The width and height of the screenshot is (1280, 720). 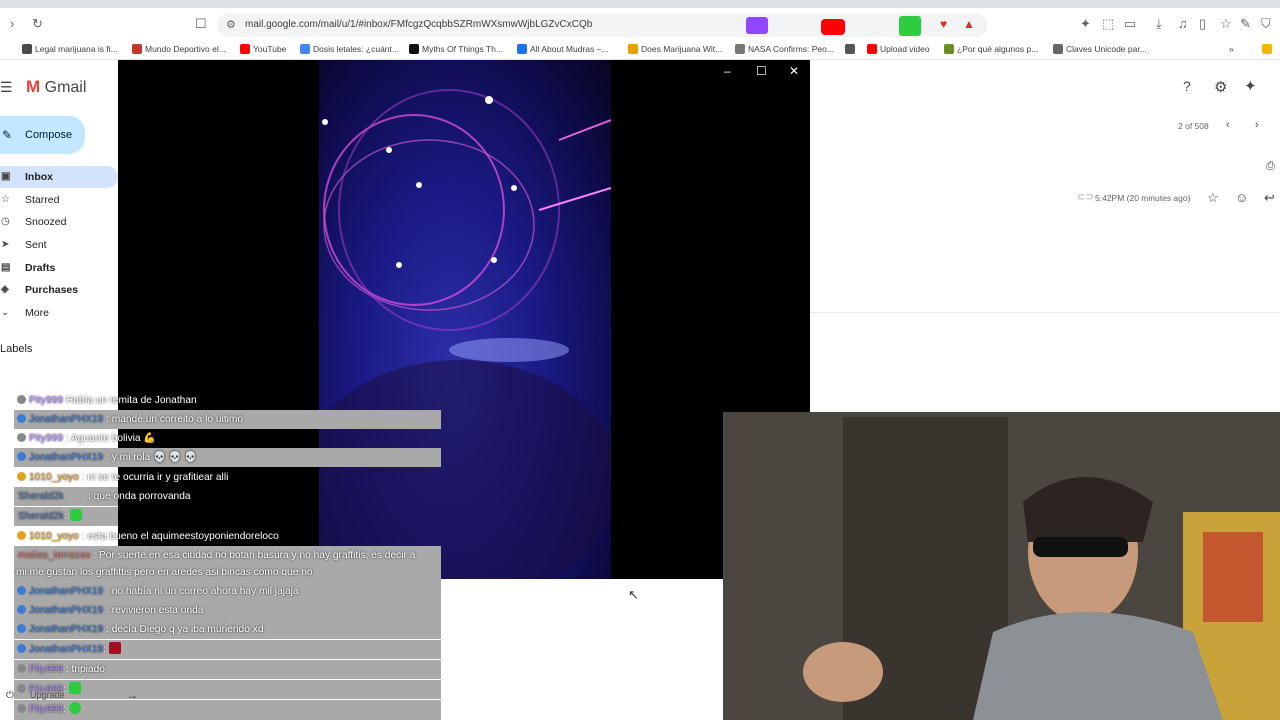 I want to click on chat-user: Pity999, so click(x=46, y=400).